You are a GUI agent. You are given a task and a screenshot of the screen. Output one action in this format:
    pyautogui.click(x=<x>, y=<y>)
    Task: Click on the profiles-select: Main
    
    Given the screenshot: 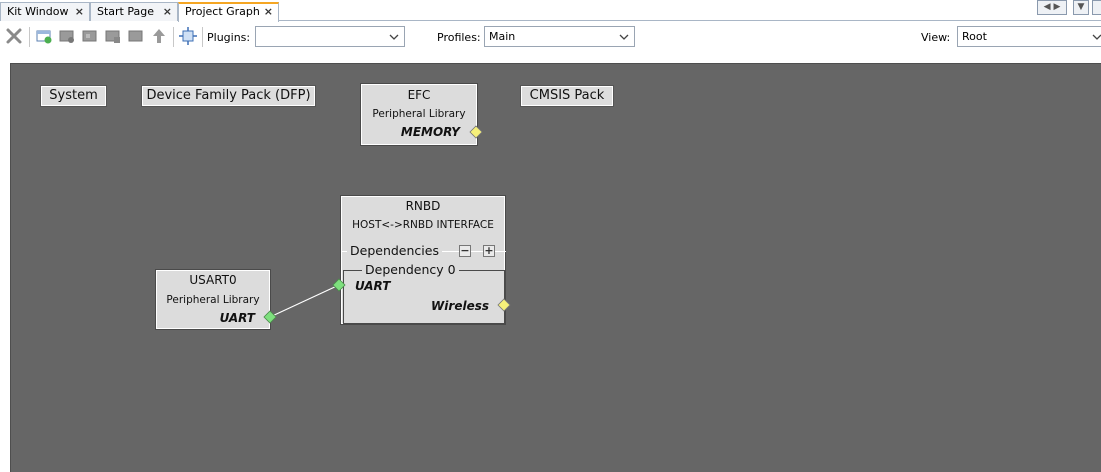 What is the action you would take?
    pyautogui.click(x=559, y=36)
    